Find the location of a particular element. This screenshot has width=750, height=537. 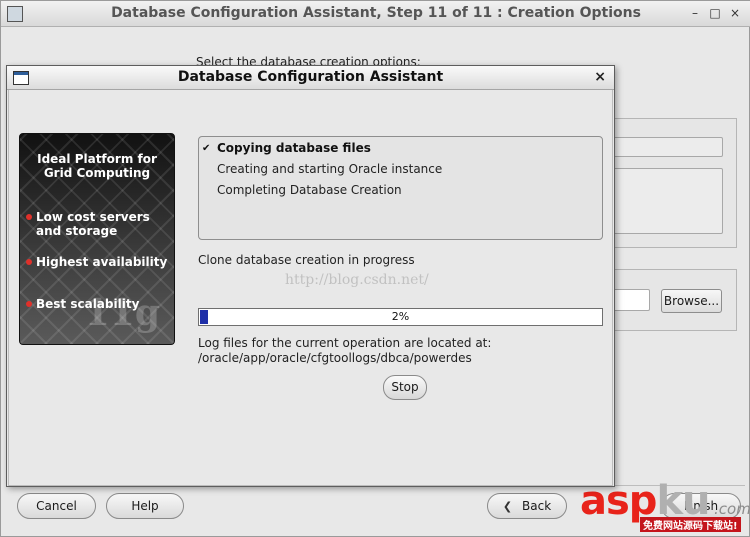

progress-bar: 2% is located at coordinates (400, 317).